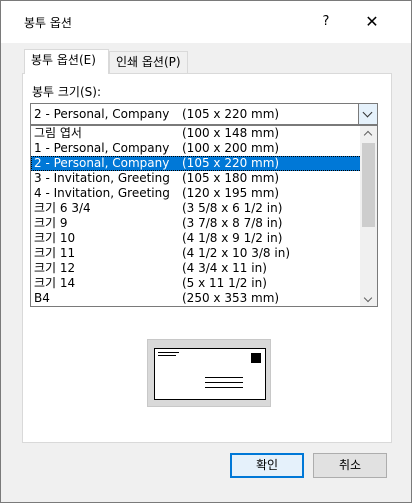  Describe the element at coordinates (368, 133) in the screenshot. I see `scroll-up-arrow-icon` at that location.